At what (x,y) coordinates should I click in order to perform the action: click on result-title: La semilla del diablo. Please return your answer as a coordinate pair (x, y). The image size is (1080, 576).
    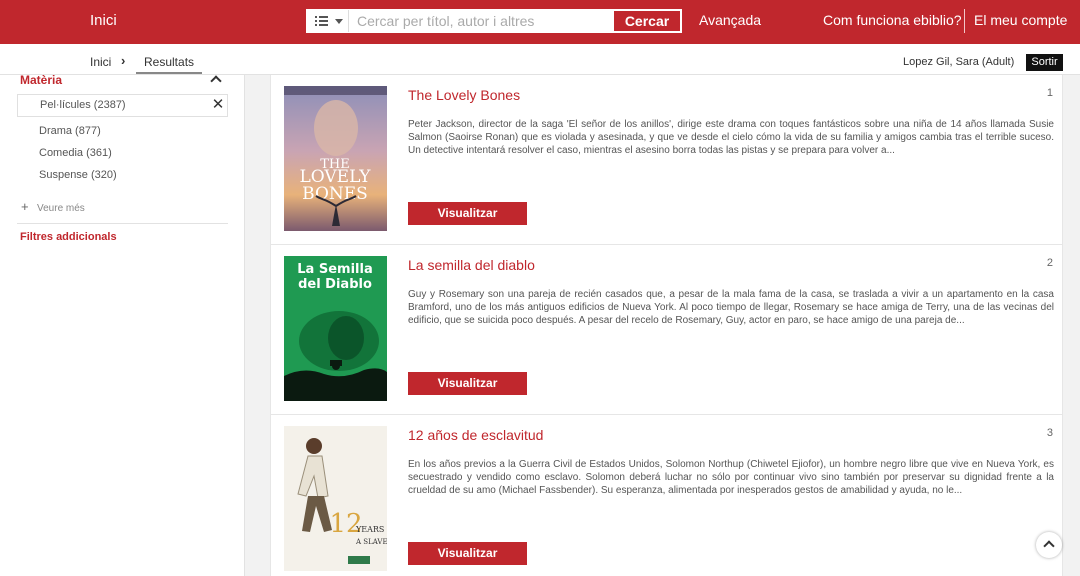
    Looking at the image, I should click on (471, 265).